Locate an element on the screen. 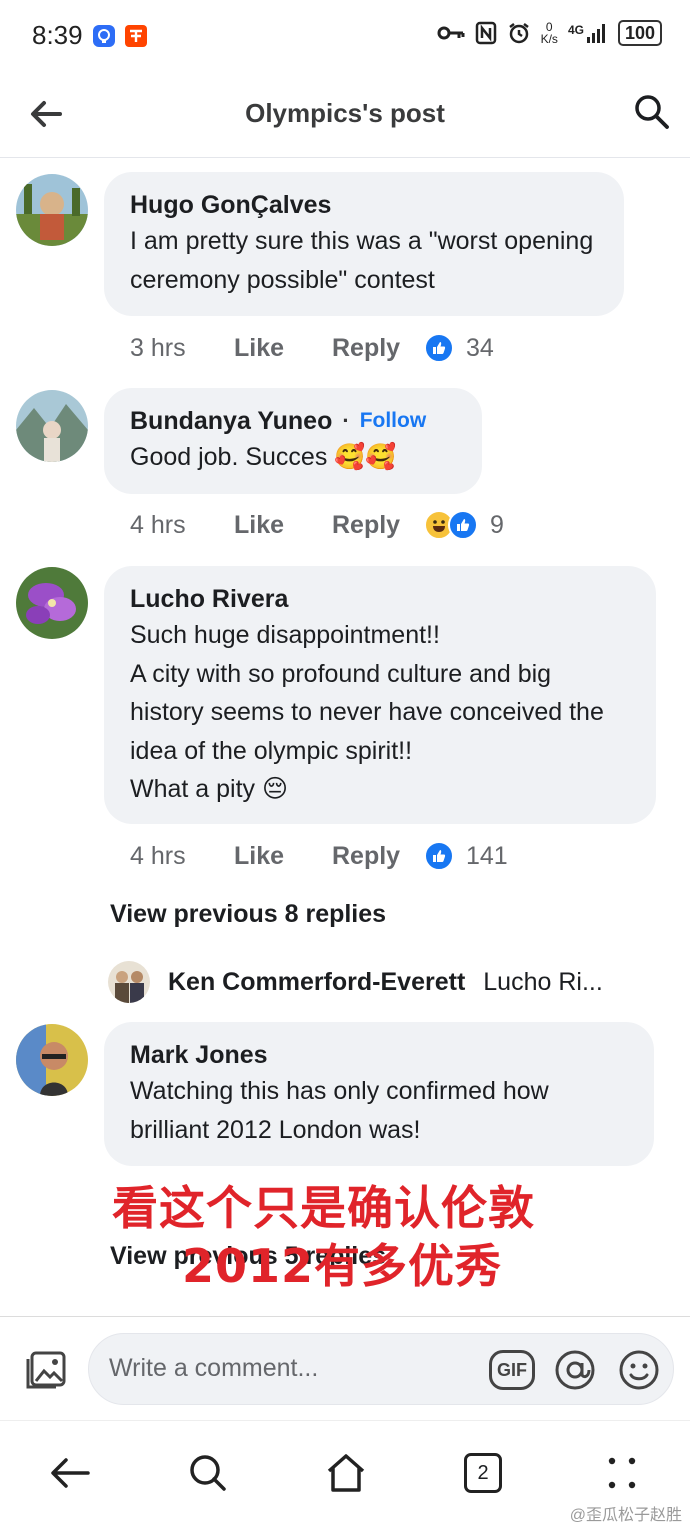 This screenshot has width=690, height=1522. nav-search-icon is located at coordinates (208, 1473).